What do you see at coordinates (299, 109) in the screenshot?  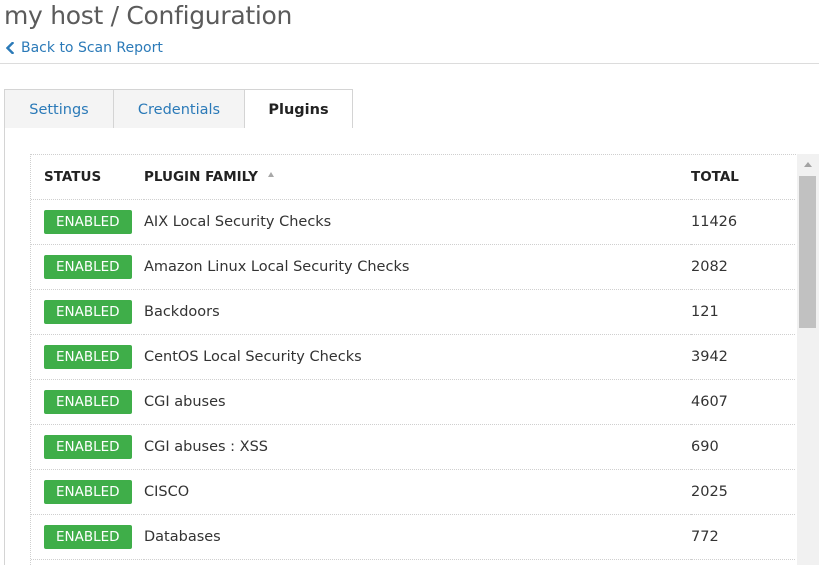 I see `tab-plugins: Plugins` at bounding box center [299, 109].